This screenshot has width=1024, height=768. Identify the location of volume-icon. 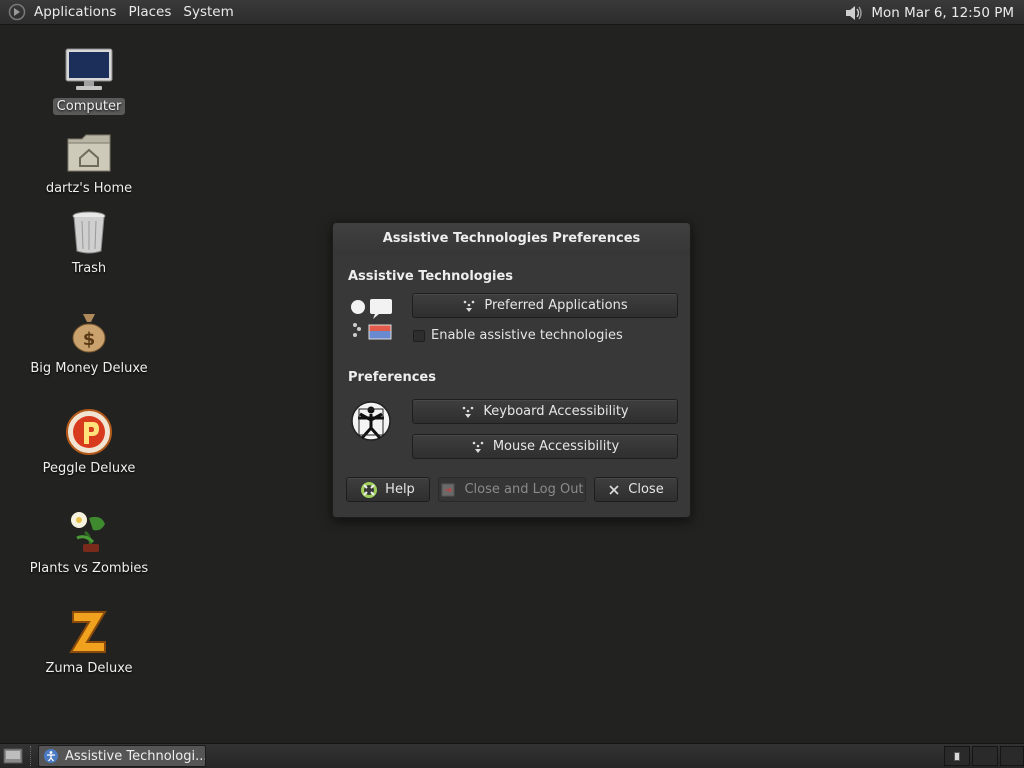
(854, 13).